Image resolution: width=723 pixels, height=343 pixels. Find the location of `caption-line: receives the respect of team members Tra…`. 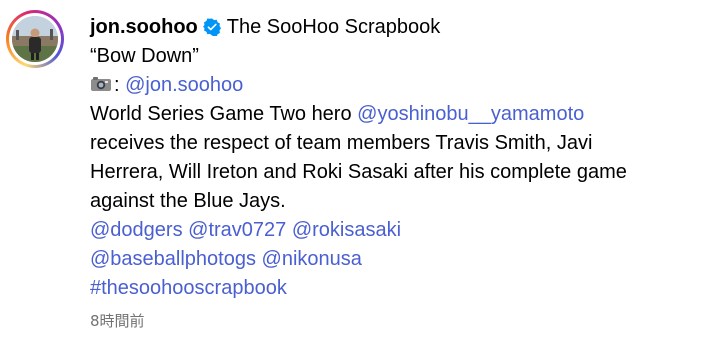

caption-line: receives the respect of team members Tra… is located at coordinates (341, 143).